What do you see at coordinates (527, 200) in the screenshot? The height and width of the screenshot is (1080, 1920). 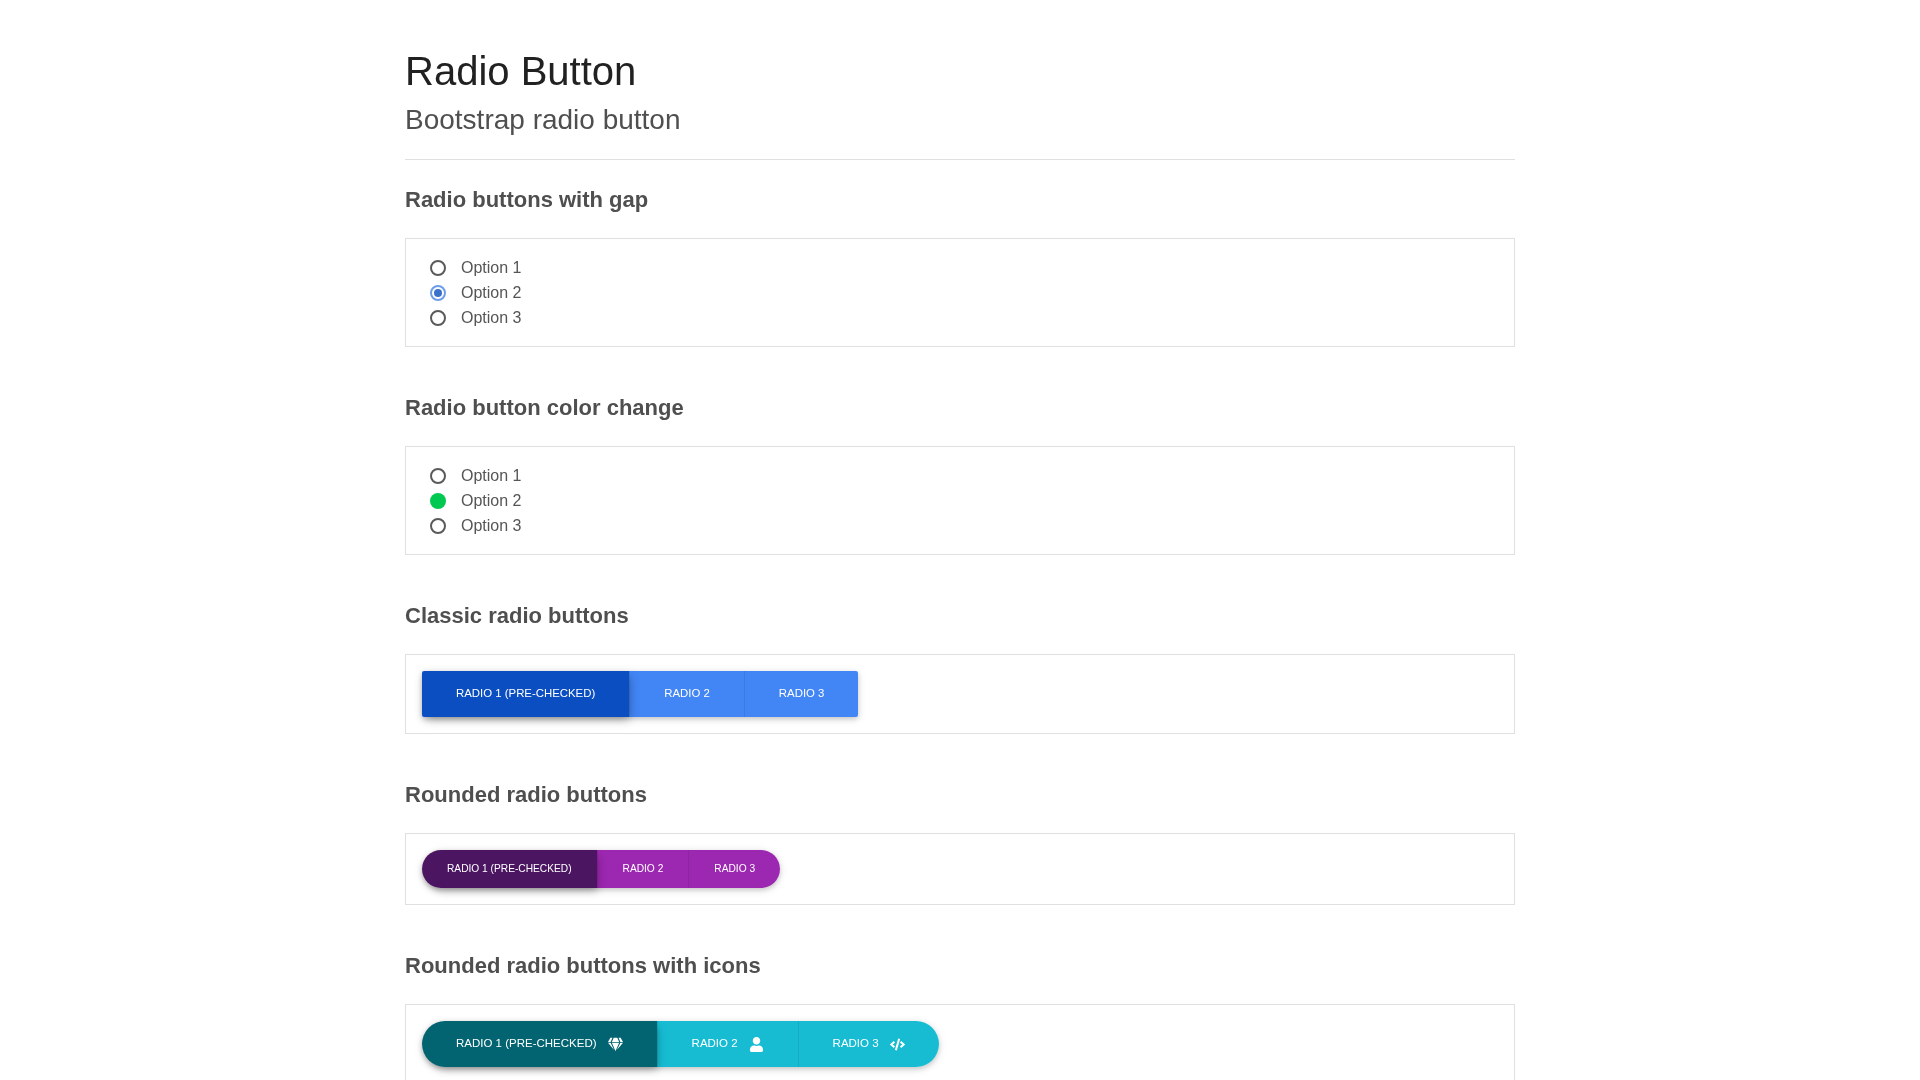 I see `section-heading: Radio buttons with gap` at bounding box center [527, 200].